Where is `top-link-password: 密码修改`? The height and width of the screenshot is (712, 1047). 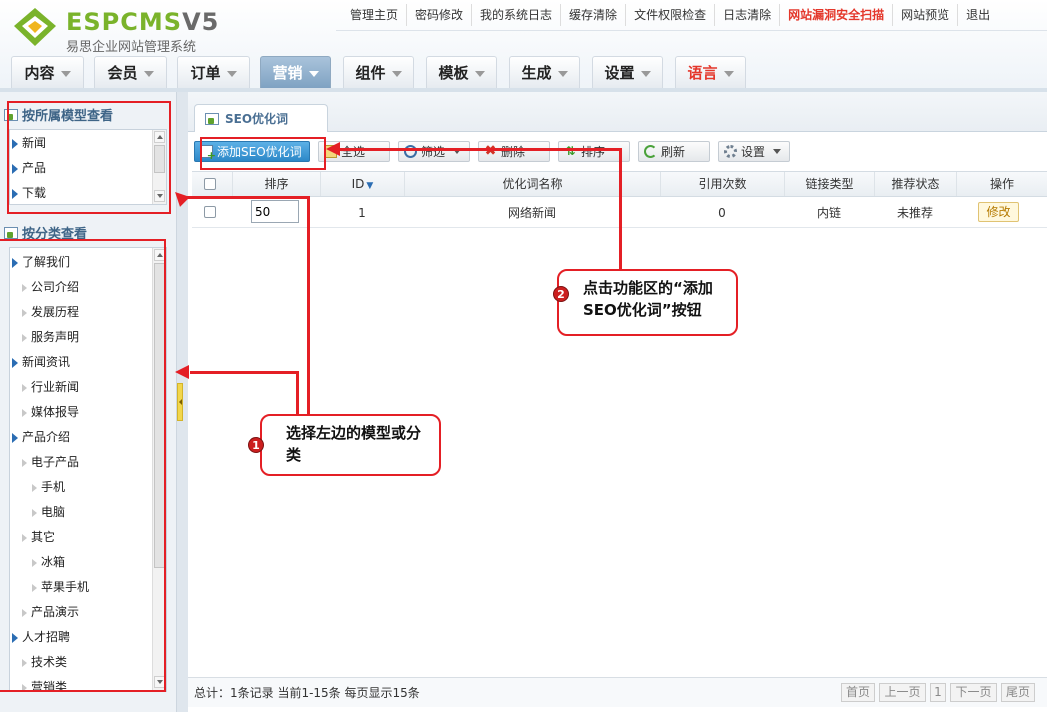 top-link-password: 密码修改 is located at coordinates (438, 15).